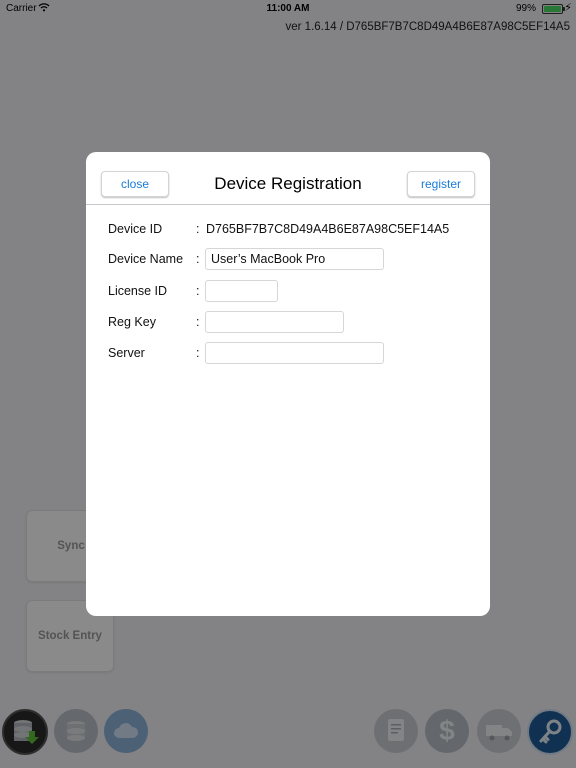  I want to click on device-name-field, so click(294, 259).